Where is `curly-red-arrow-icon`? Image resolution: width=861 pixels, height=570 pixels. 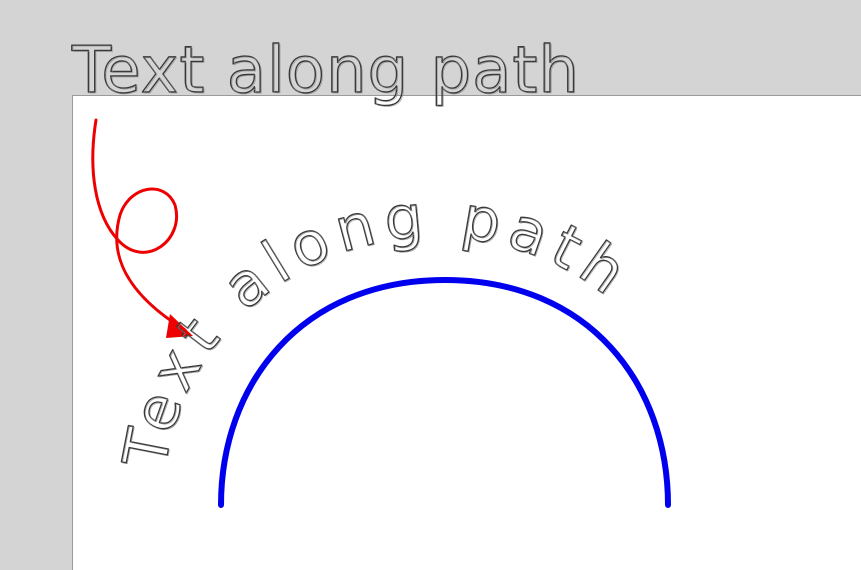
curly-red-arrow-icon is located at coordinates (139, 225).